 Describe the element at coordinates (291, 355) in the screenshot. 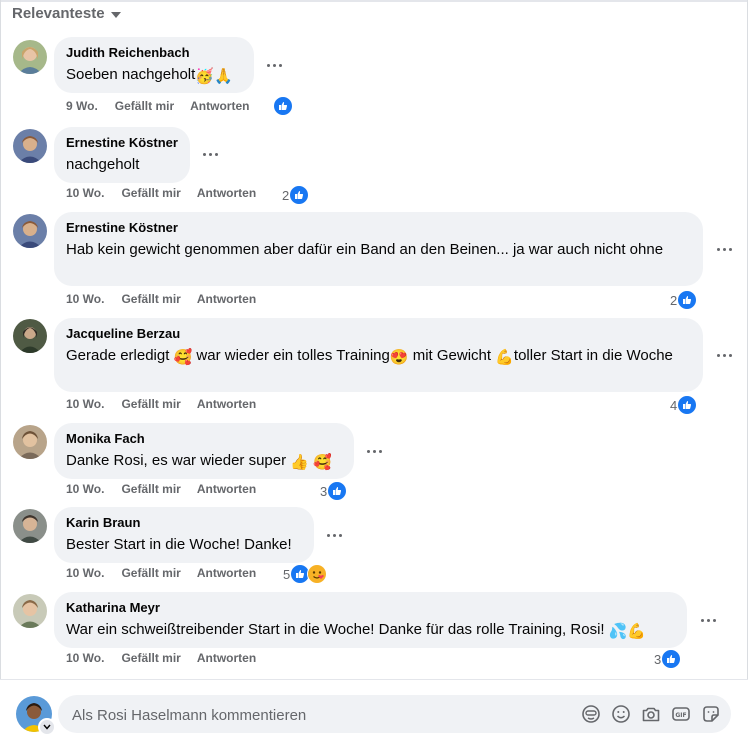

I see `comment-text-part: war wieder ein tolles Training` at that location.